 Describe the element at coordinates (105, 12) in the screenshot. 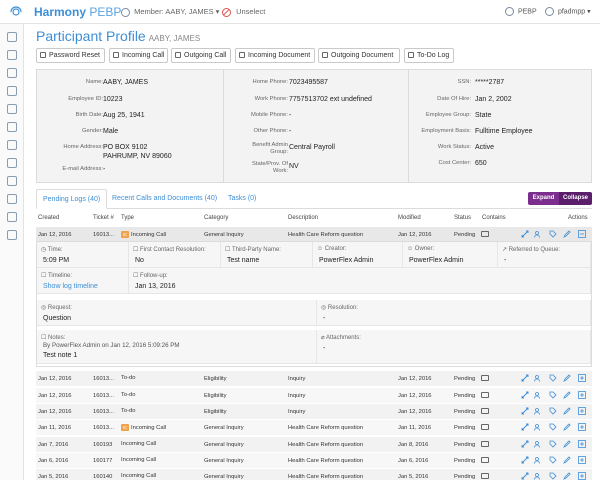

I see `brand-sub: PEBP` at that location.